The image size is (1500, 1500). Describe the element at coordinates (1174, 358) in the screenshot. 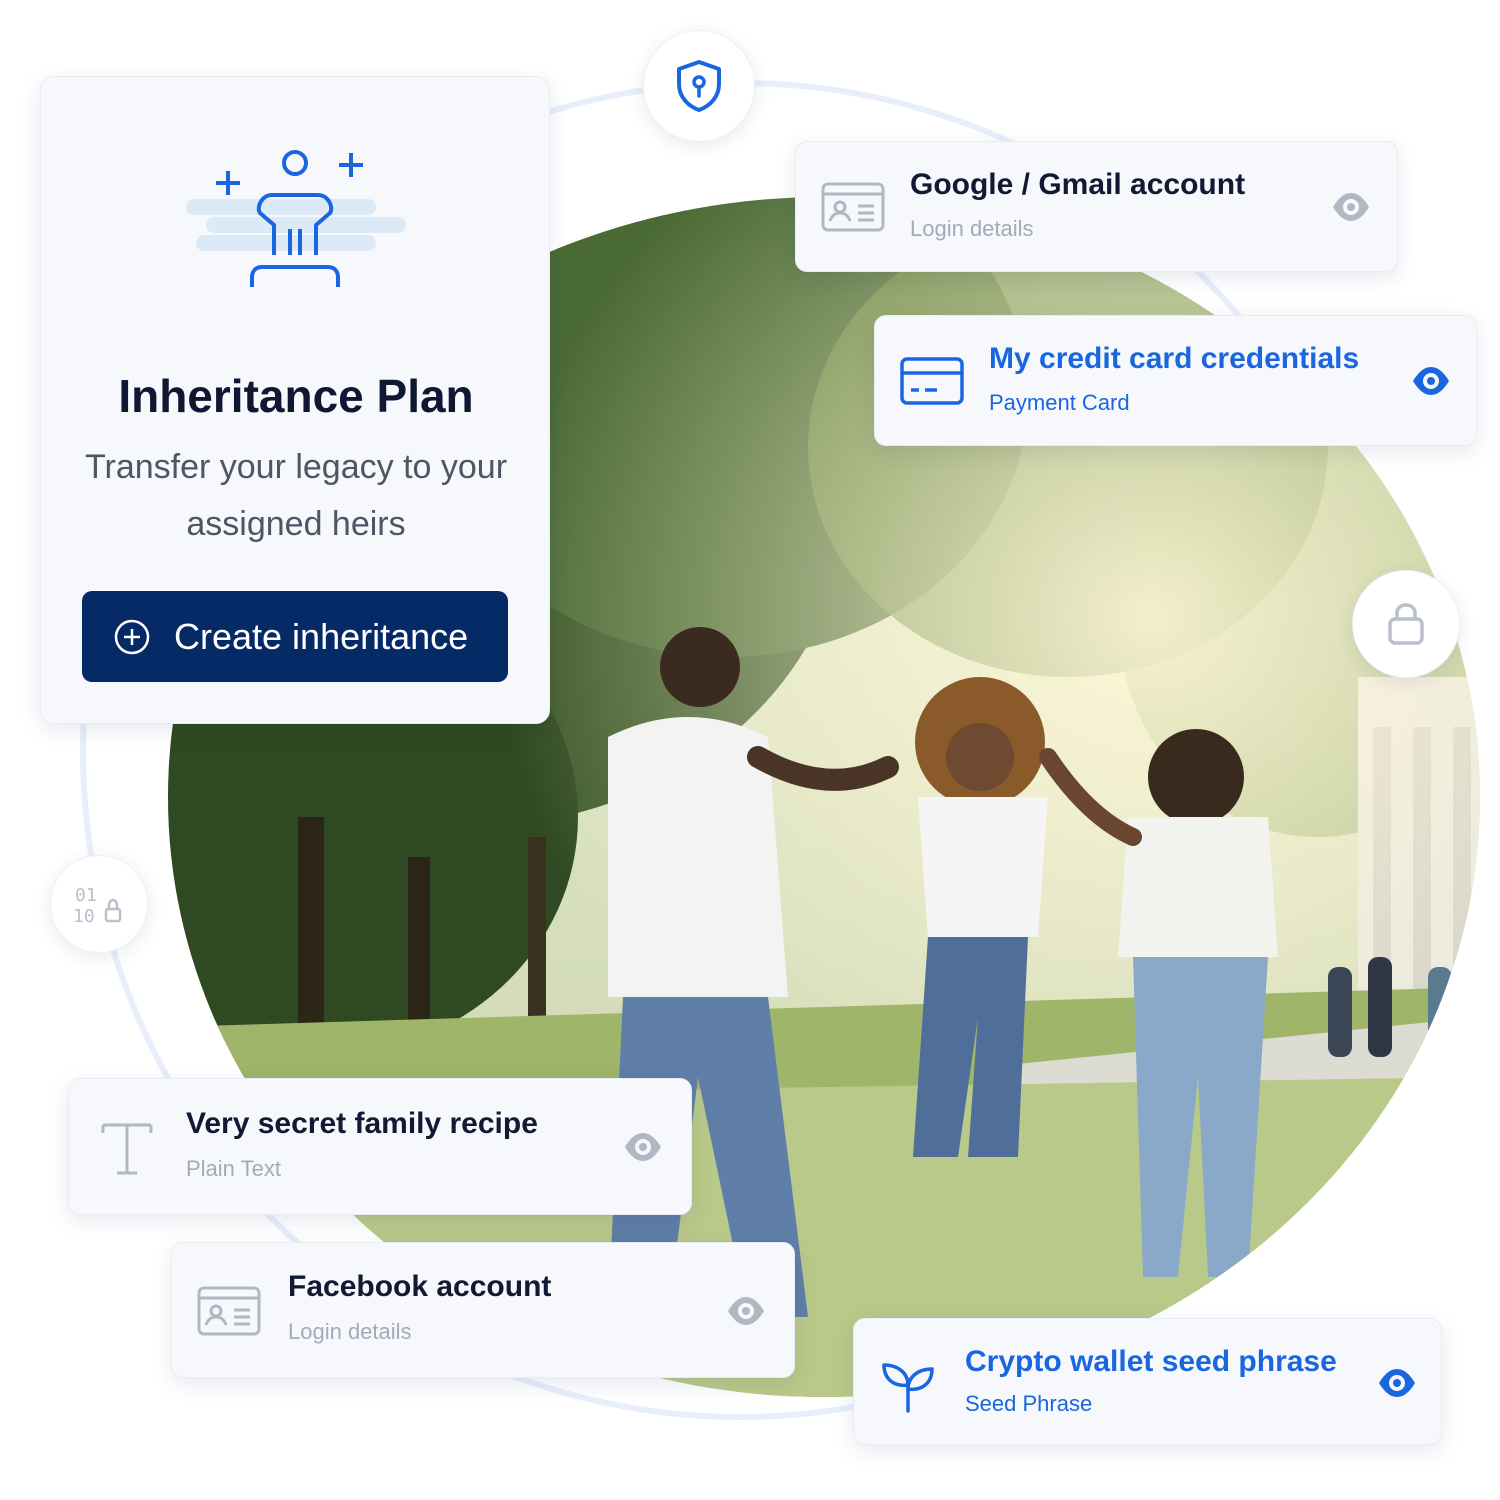

I see `item-title: My credit card credentials` at that location.